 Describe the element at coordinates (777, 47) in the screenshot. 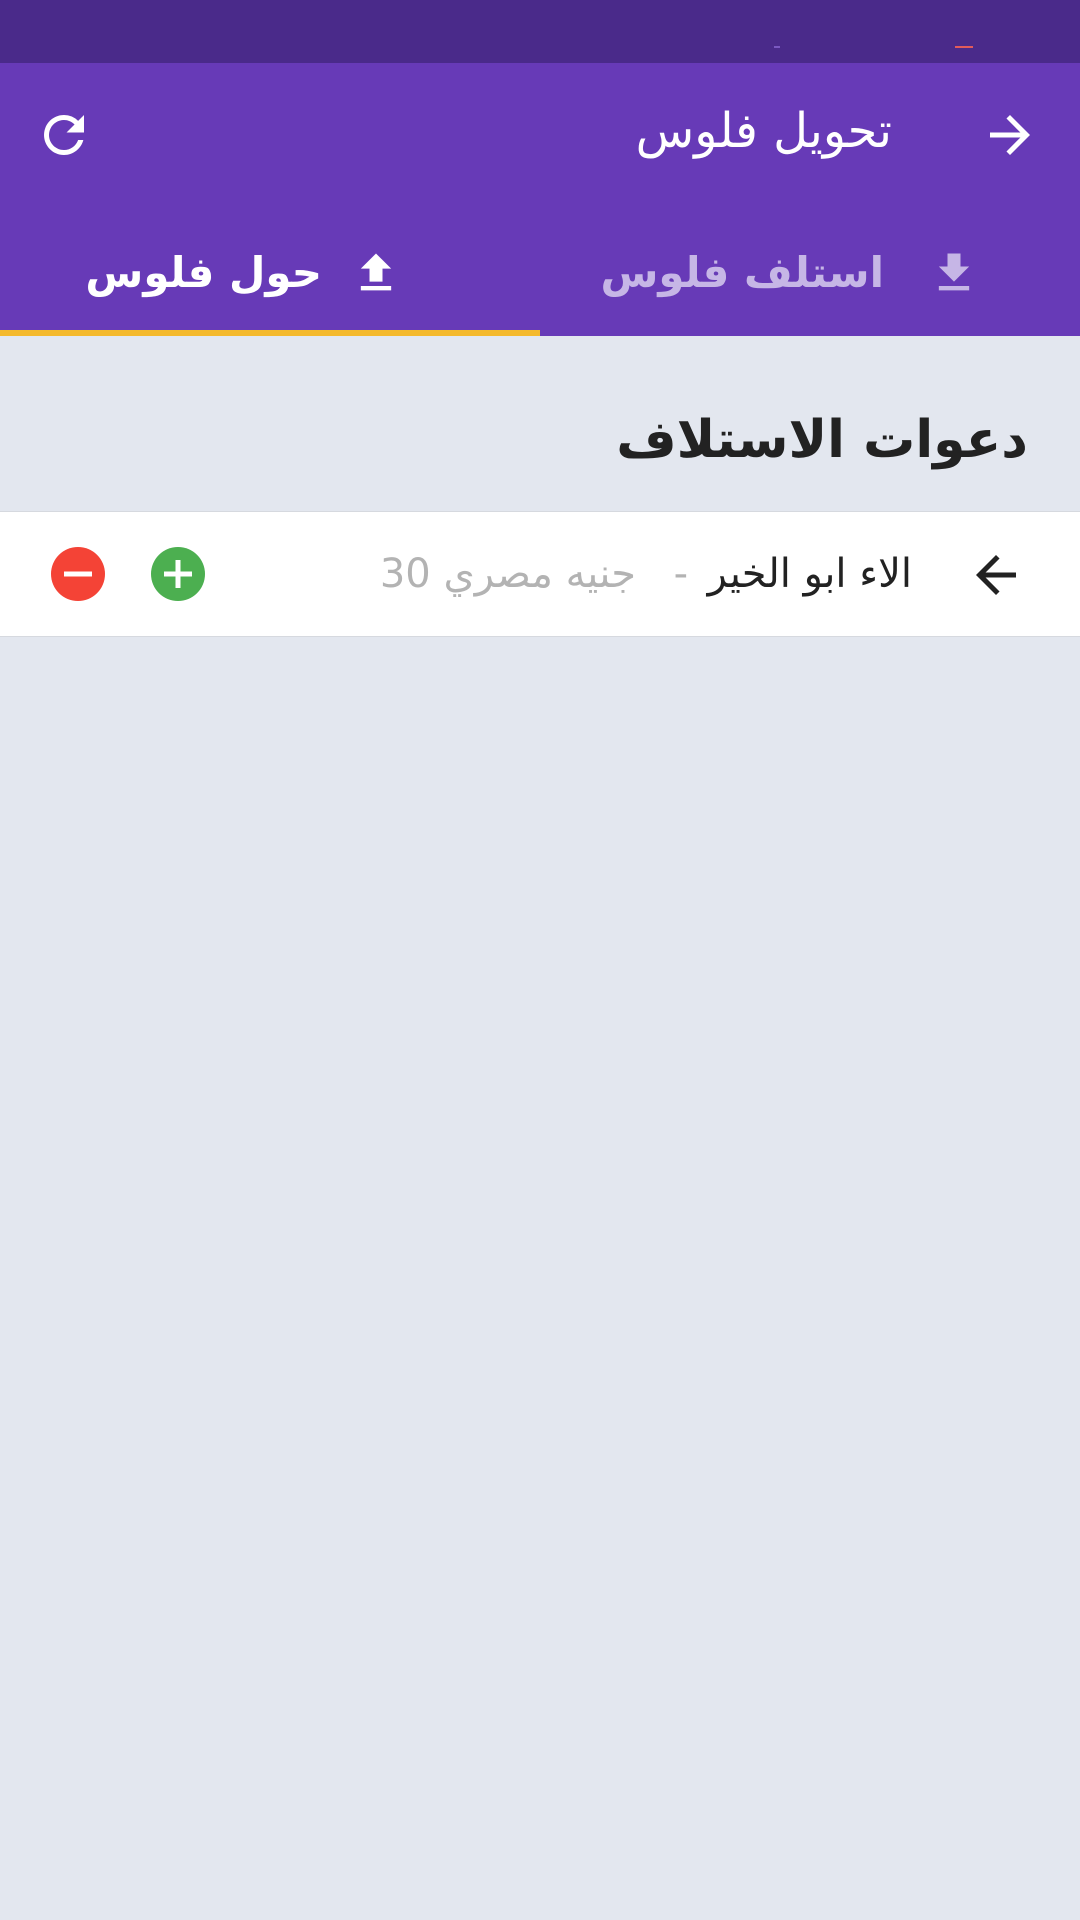

I see `status-notification-mark-small` at that location.